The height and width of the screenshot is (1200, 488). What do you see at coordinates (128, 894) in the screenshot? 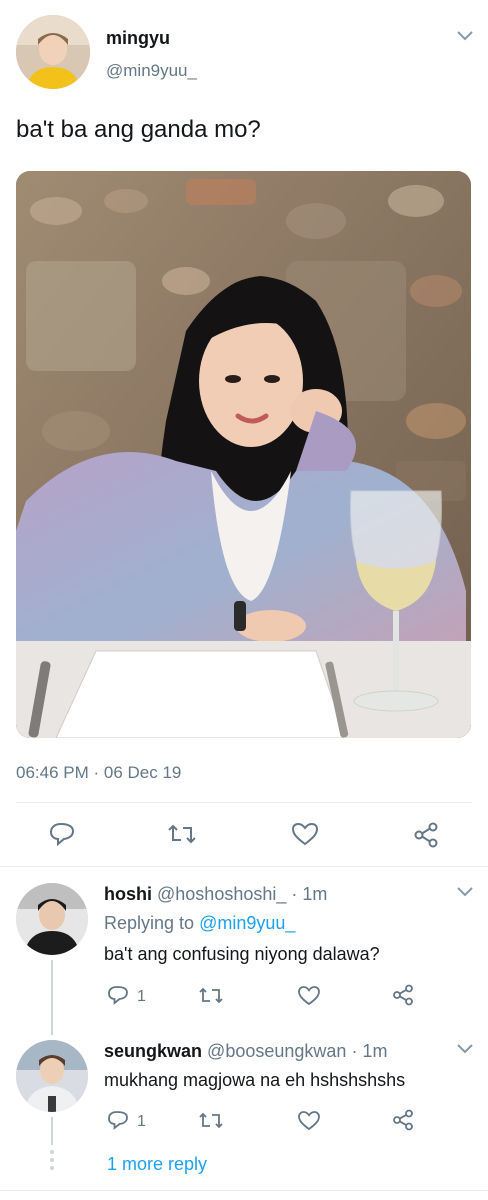
I see `reply-author-name: hoshi` at bounding box center [128, 894].